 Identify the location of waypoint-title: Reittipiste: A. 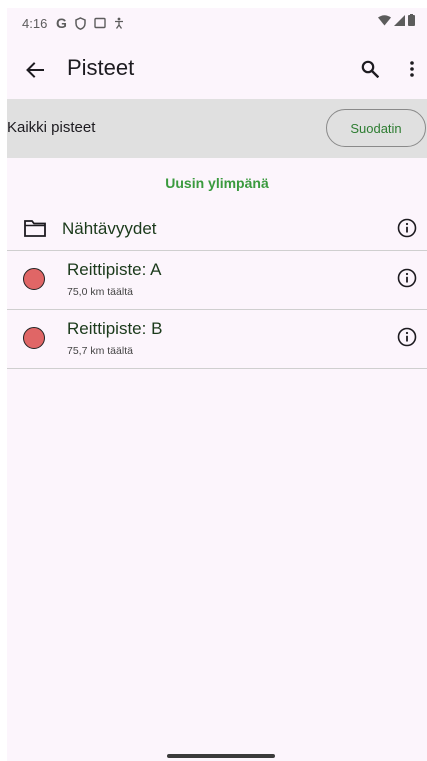
(114, 269).